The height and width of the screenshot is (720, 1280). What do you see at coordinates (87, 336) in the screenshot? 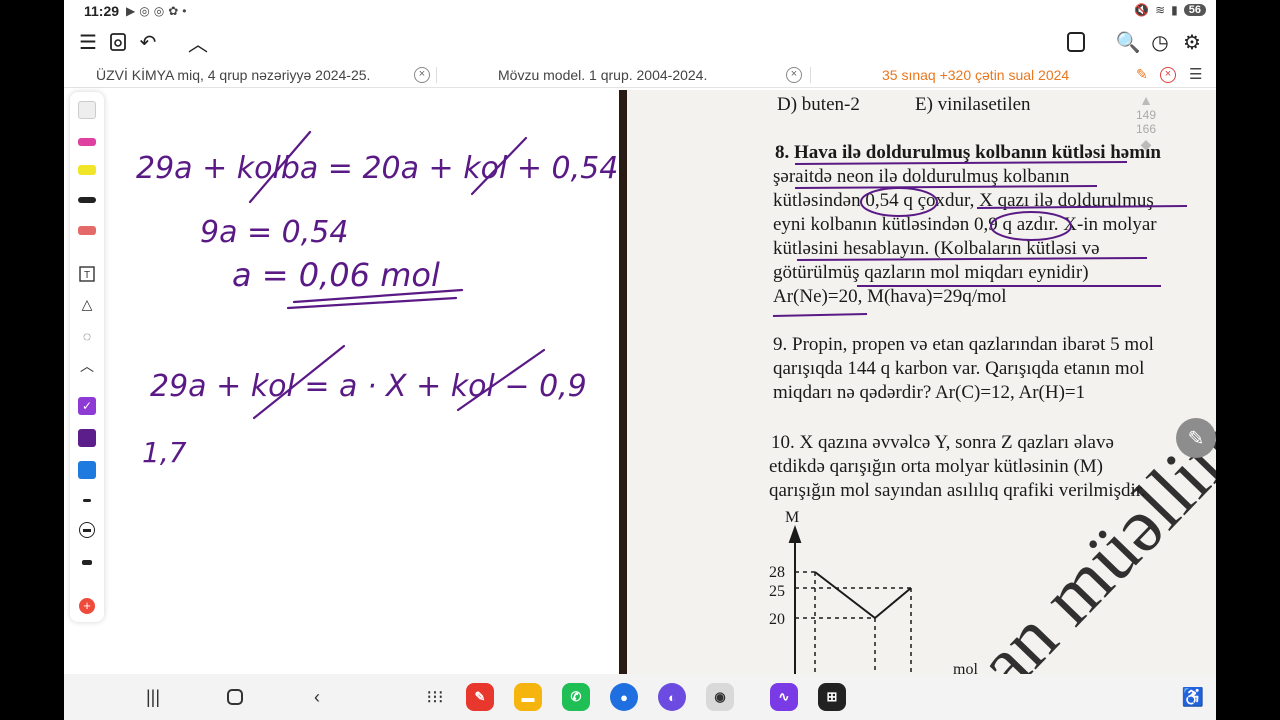
I see `lasso-icon: ◌` at bounding box center [87, 336].